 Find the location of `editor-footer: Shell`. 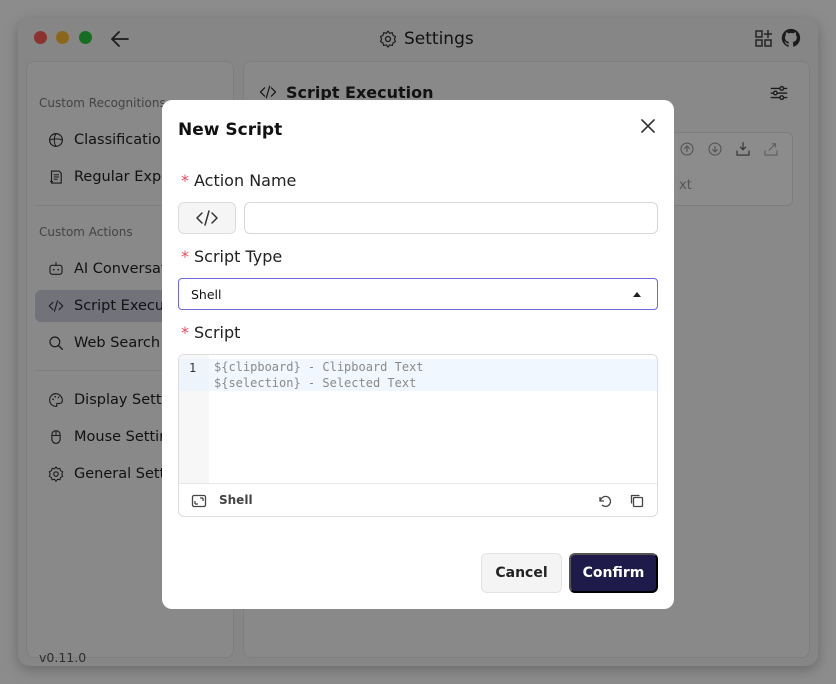

editor-footer: Shell is located at coordinates (418, 499).